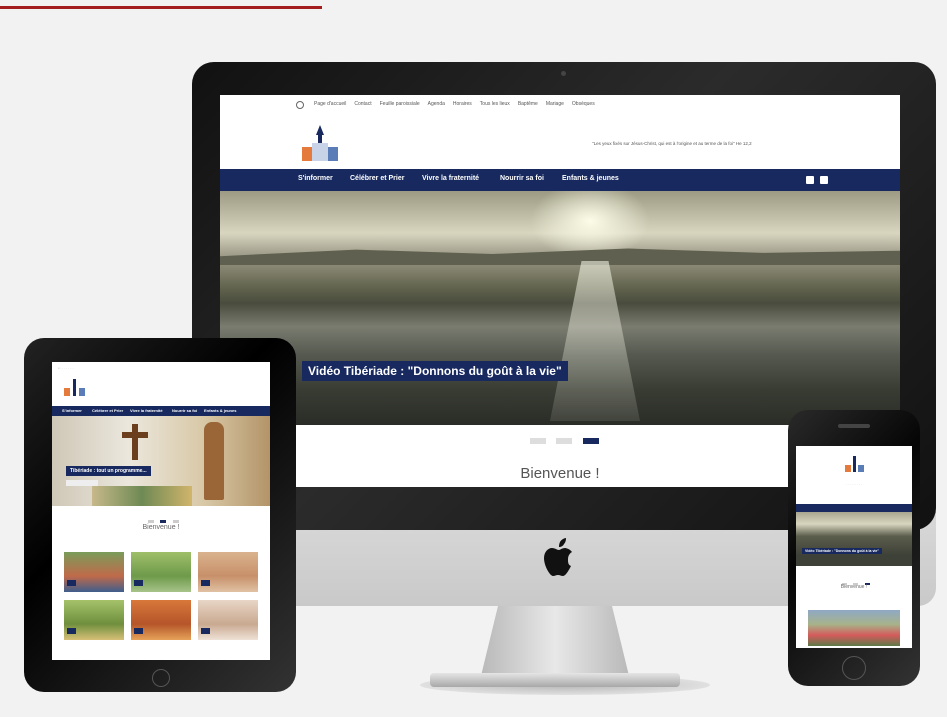 This screenshot has width=947, height=717. Describe the element at coordinates (321, 145) in the screenshot. I see `parish-logo-icon` at that location.